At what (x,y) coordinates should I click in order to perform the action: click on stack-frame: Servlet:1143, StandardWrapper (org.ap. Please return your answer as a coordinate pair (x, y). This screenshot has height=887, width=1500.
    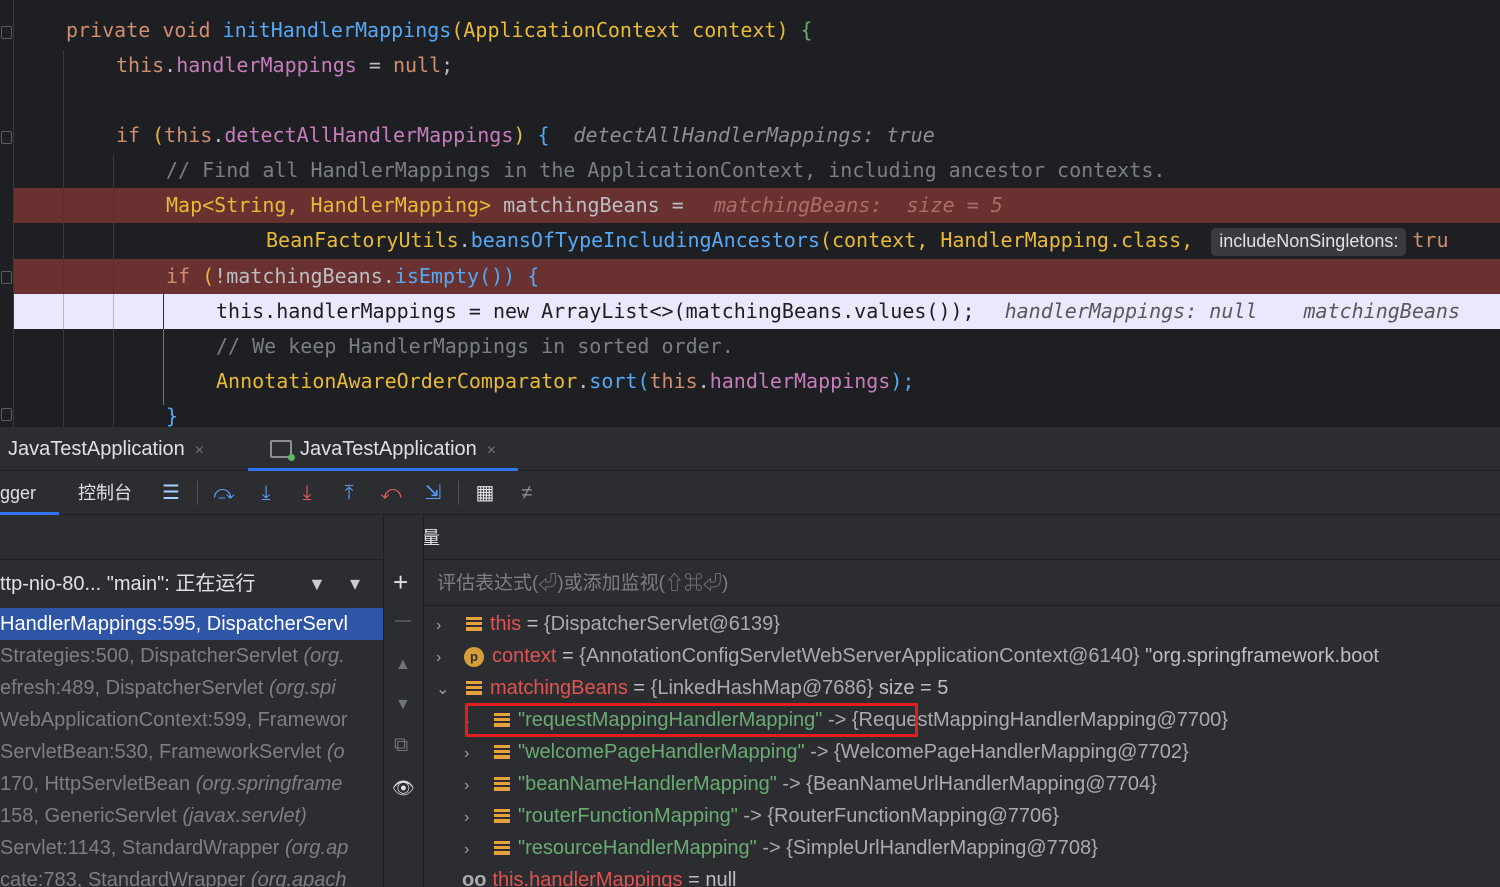
    Looking at the image, I should click on (191, 848).